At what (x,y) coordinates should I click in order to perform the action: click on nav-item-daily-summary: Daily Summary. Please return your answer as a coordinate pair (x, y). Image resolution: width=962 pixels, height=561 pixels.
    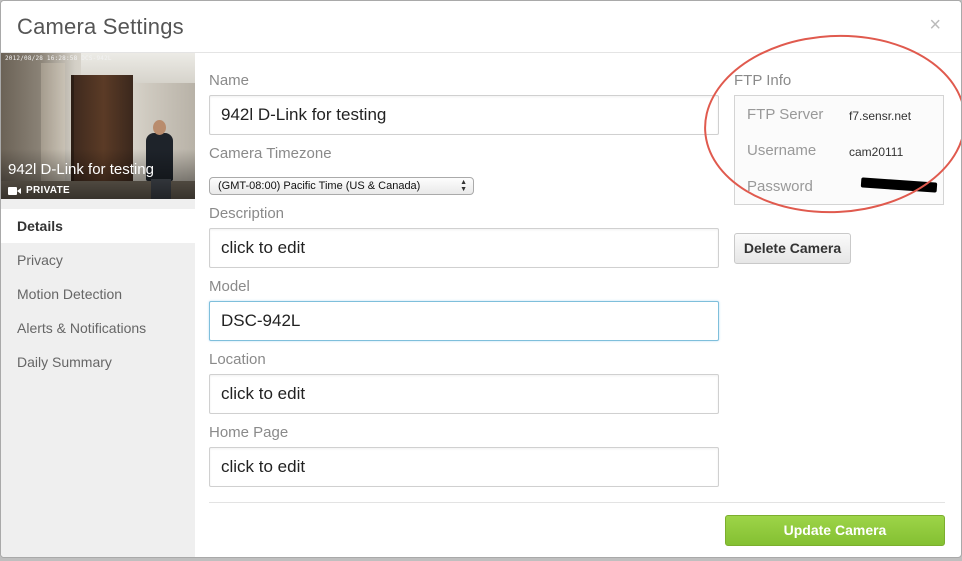
    Looking at the image, I should click on (98, 362).